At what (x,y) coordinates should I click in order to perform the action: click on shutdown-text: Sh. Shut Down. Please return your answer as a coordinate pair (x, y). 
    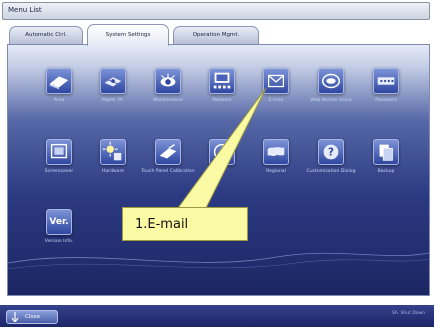
    Looking at the image, I should click on (409, 313).